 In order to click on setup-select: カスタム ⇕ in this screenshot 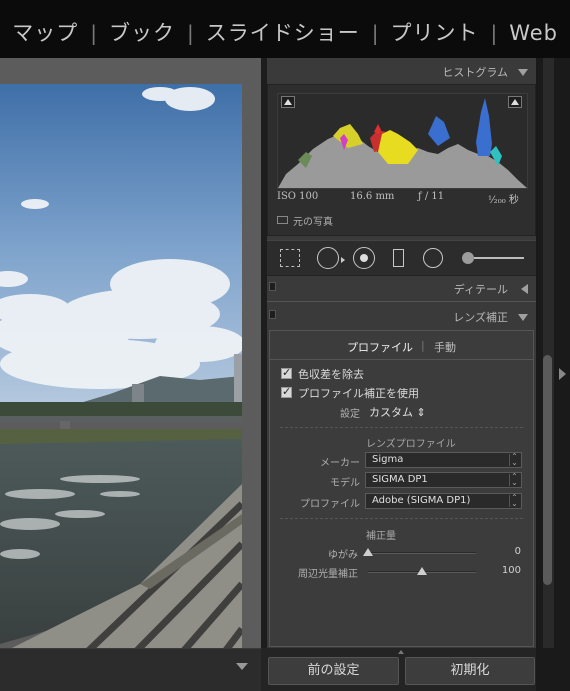, I will do `click(397, 412)`.